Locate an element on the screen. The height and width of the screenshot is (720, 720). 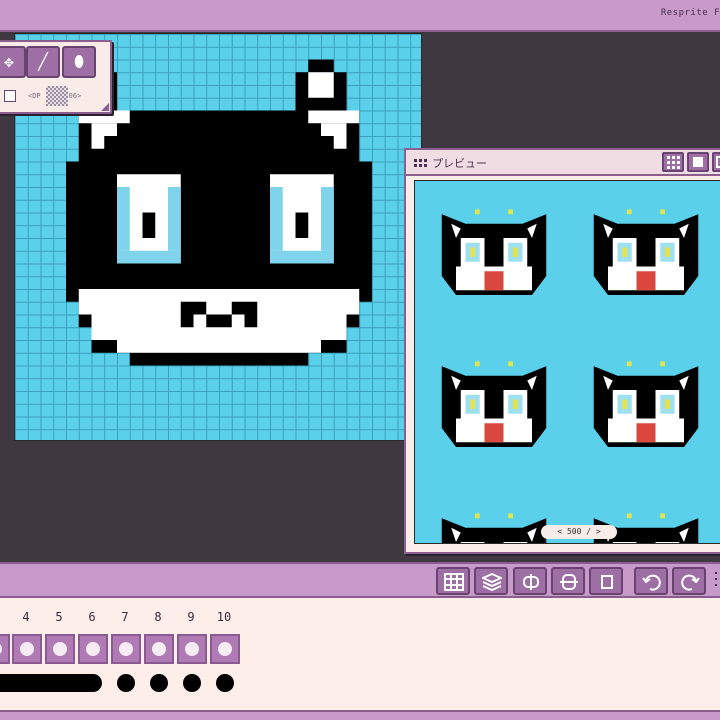
frame-number: 10 is located at coordinates (224, 617).